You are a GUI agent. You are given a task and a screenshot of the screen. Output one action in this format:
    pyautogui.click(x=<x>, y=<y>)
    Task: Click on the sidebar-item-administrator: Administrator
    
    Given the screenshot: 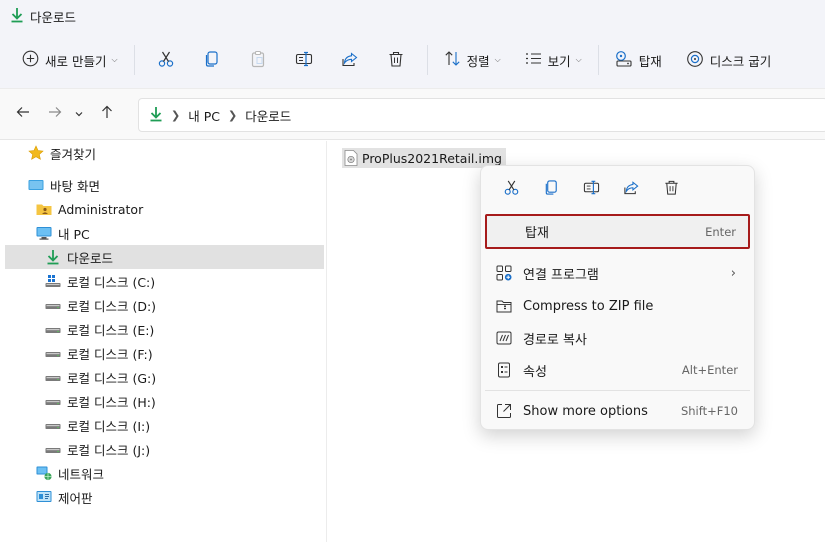 What is the action you would take?
    pyautogui.click(x=89, y=209)
    